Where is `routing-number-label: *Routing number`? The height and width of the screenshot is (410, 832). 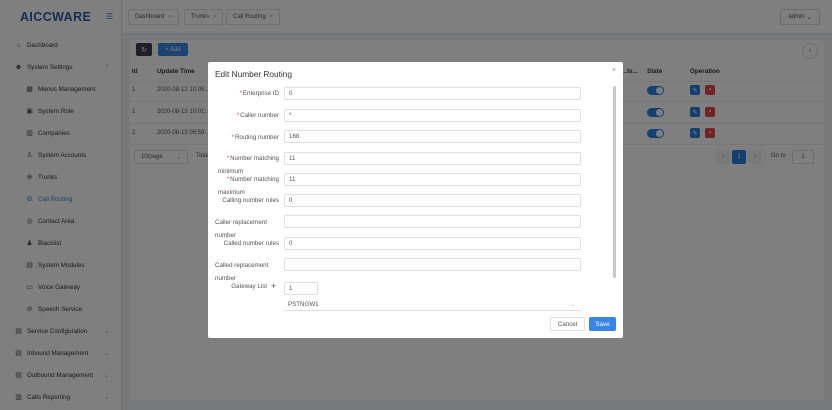 routing-number-label: *Routing number is located at coordinates (255, 137).